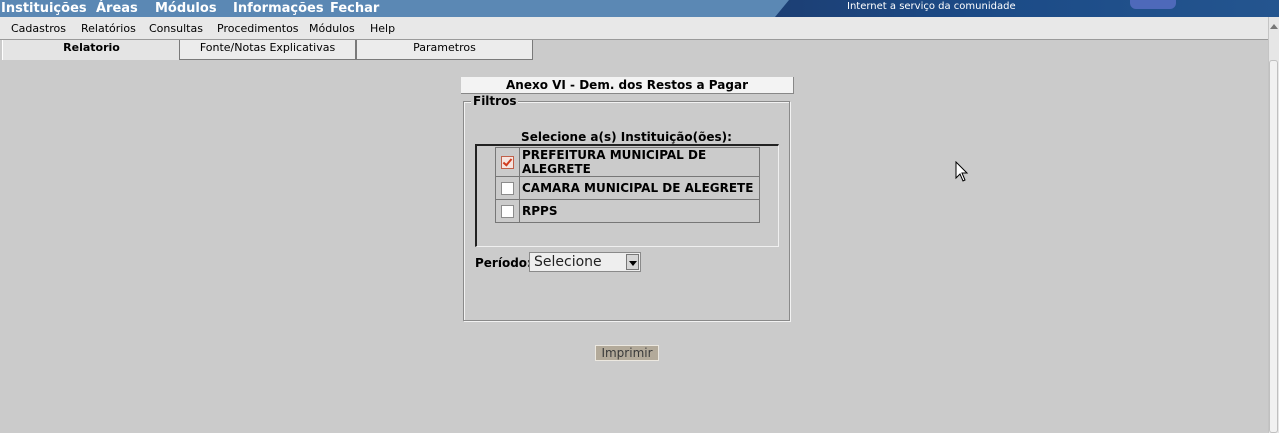 Image resolution: width=1279 pixels, height=433 pixels. Describe the element at coordinates (639, 211) in the screenshot. I see `institution-name: RPPS` at that location.